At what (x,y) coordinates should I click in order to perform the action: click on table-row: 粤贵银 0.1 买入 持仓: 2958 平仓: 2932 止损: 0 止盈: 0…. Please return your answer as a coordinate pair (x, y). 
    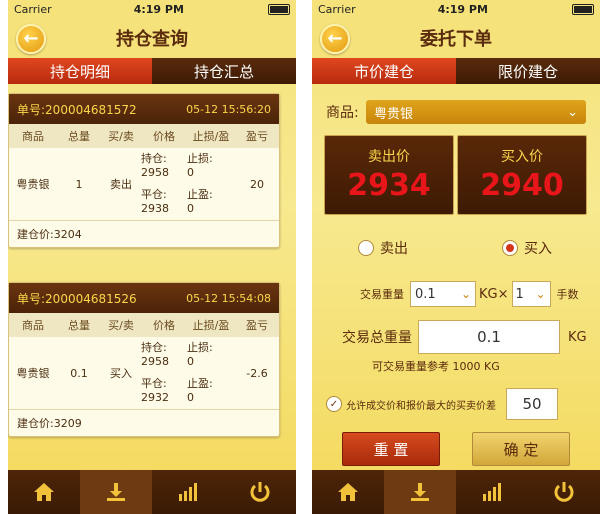
    Looking at the image, I should click on (144, 373).